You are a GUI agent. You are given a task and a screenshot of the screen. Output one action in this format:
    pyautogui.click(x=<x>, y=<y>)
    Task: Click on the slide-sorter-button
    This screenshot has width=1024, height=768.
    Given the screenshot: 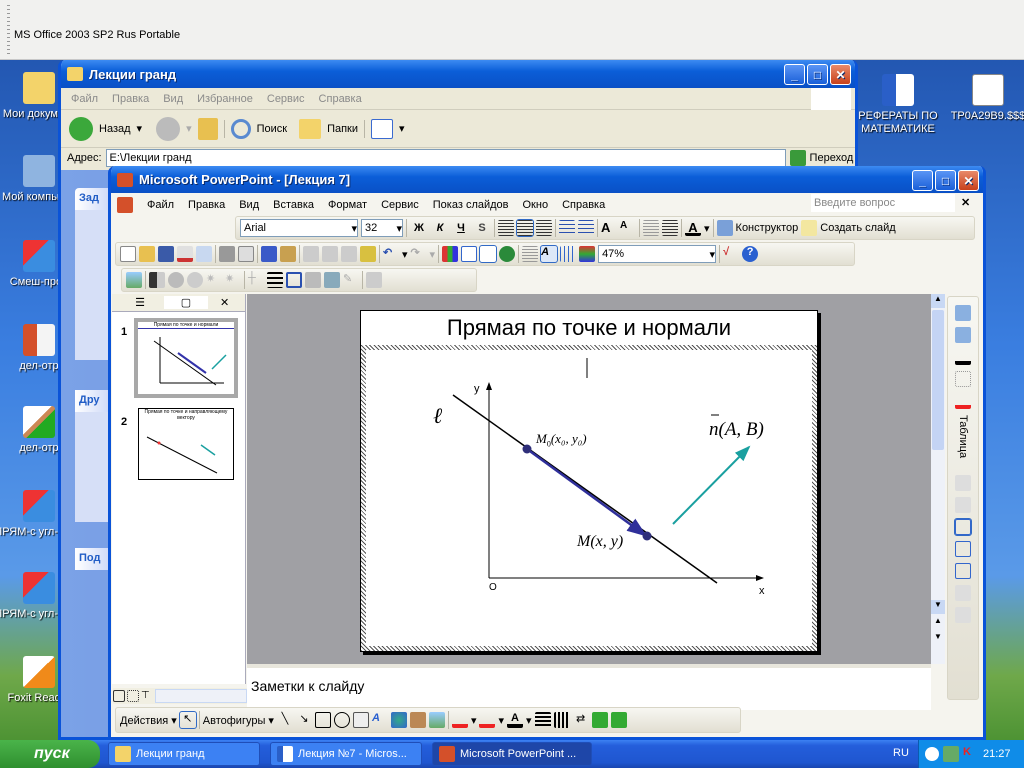 What is the action you would take?
    pyautogui.click(x=133, y=696)
    